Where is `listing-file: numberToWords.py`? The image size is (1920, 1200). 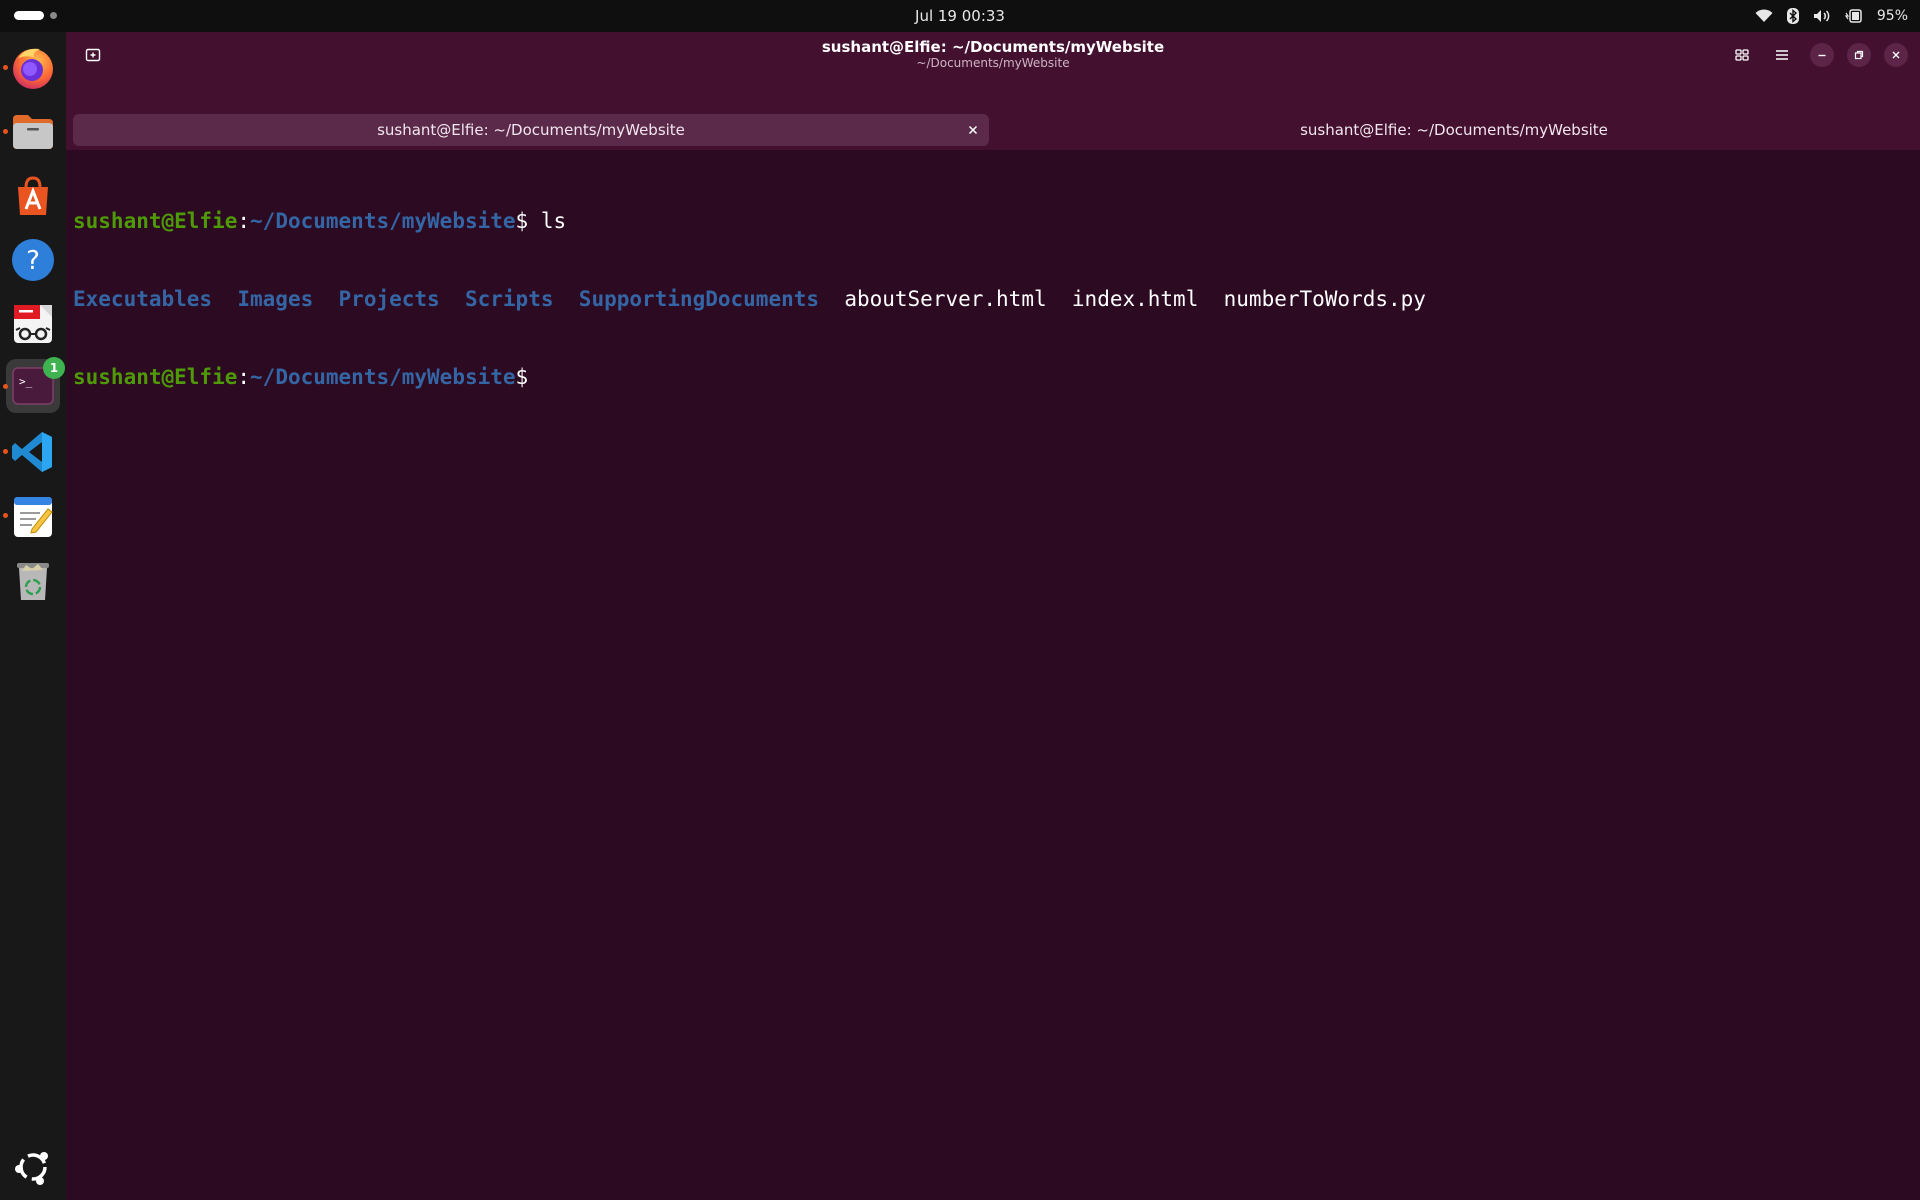 listing-file: numberToWords.py is located at coordinates (1324, 299).